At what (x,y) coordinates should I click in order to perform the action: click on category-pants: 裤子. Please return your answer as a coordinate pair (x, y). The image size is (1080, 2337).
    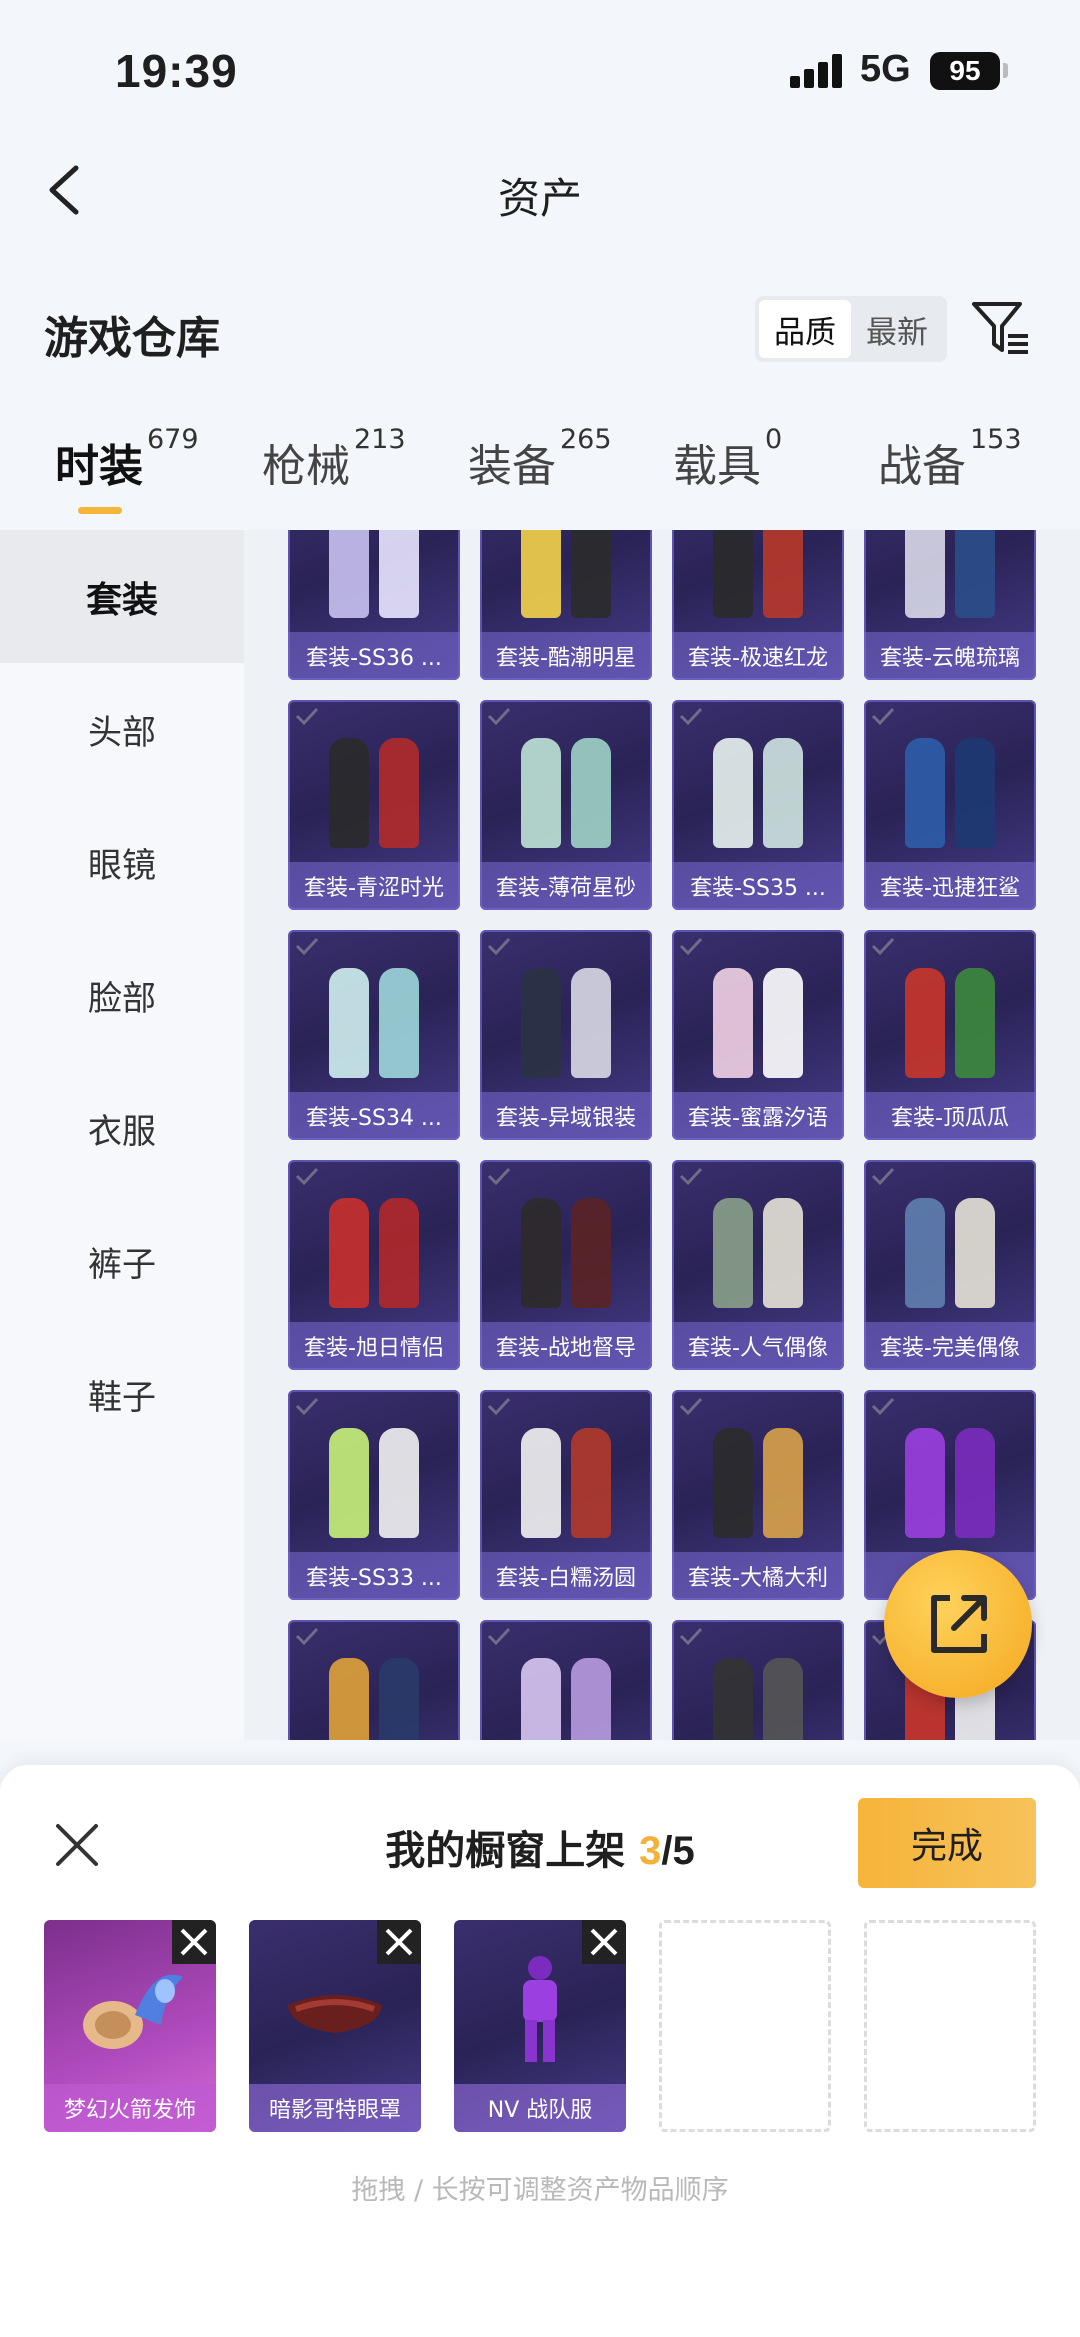
    Looking at the image, I should click on (122, 1261).